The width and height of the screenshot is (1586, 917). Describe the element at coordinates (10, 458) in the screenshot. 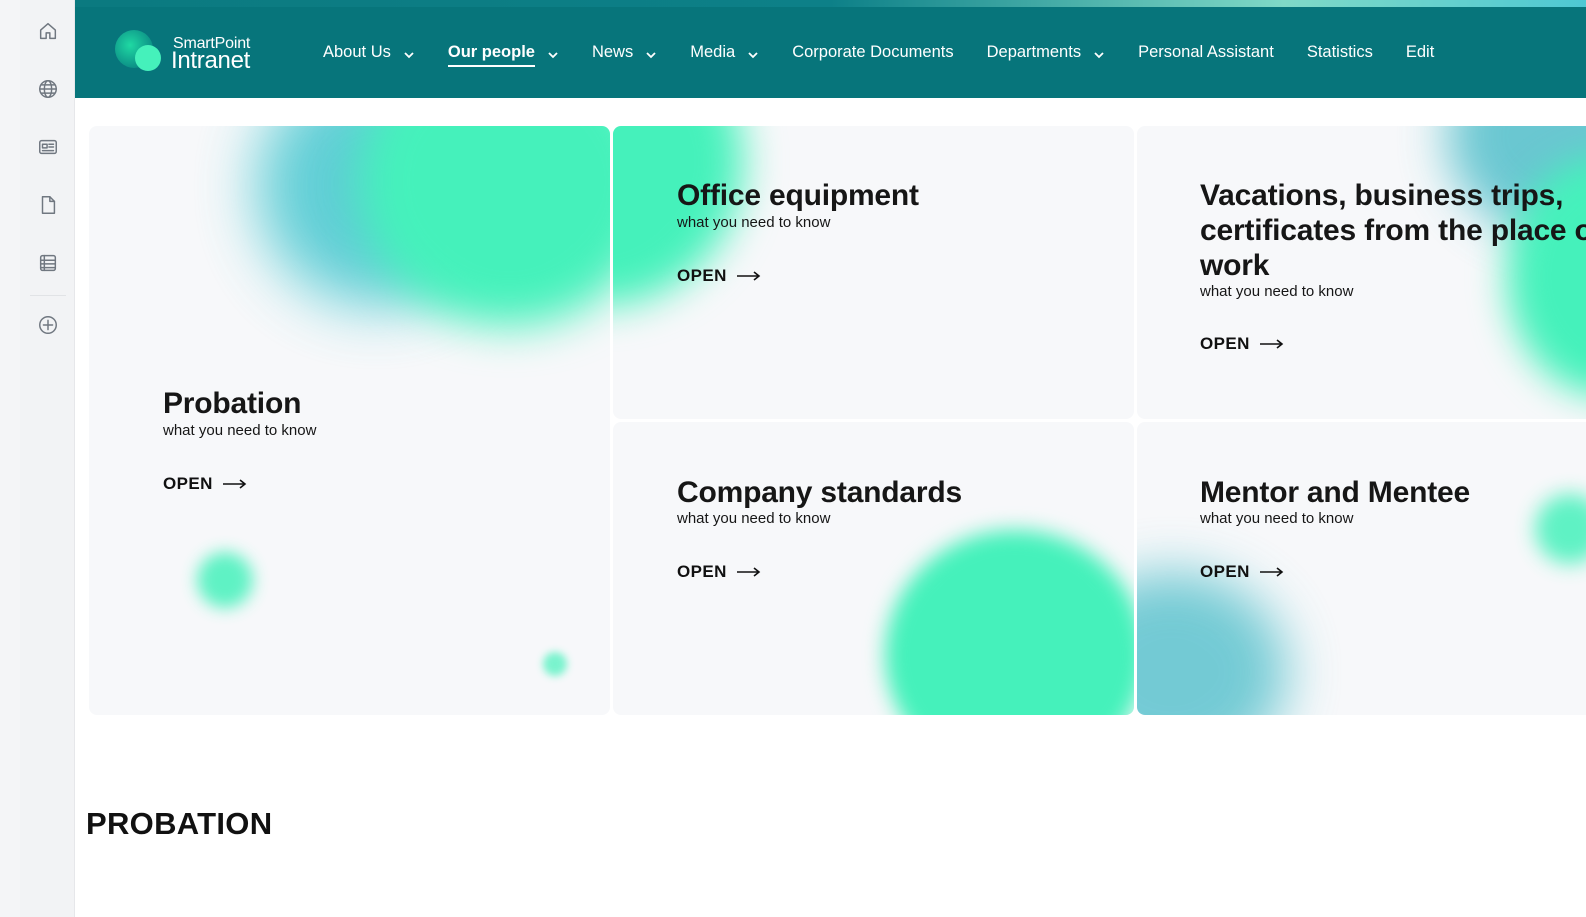

I see `rail-backdrop` at that location.